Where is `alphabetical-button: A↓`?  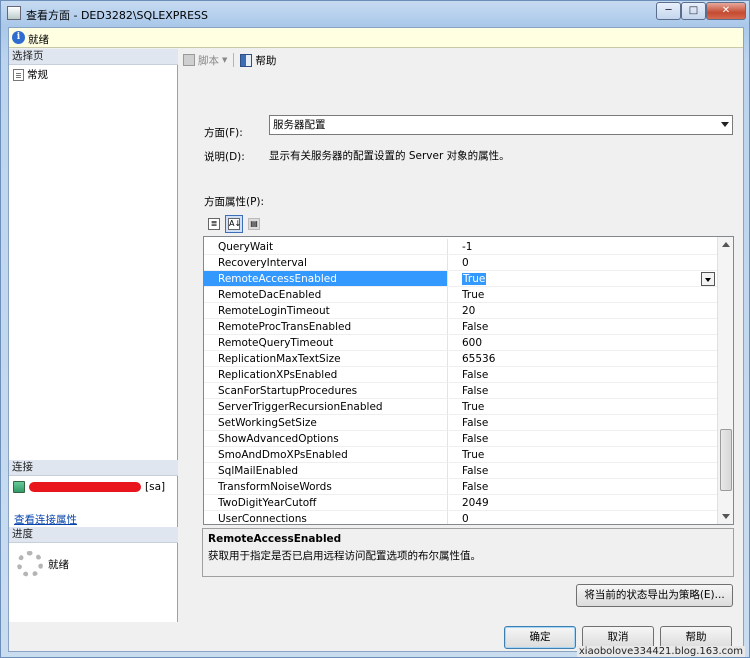 alphabetical-button: A↓ is located at coordinates (234, 224).